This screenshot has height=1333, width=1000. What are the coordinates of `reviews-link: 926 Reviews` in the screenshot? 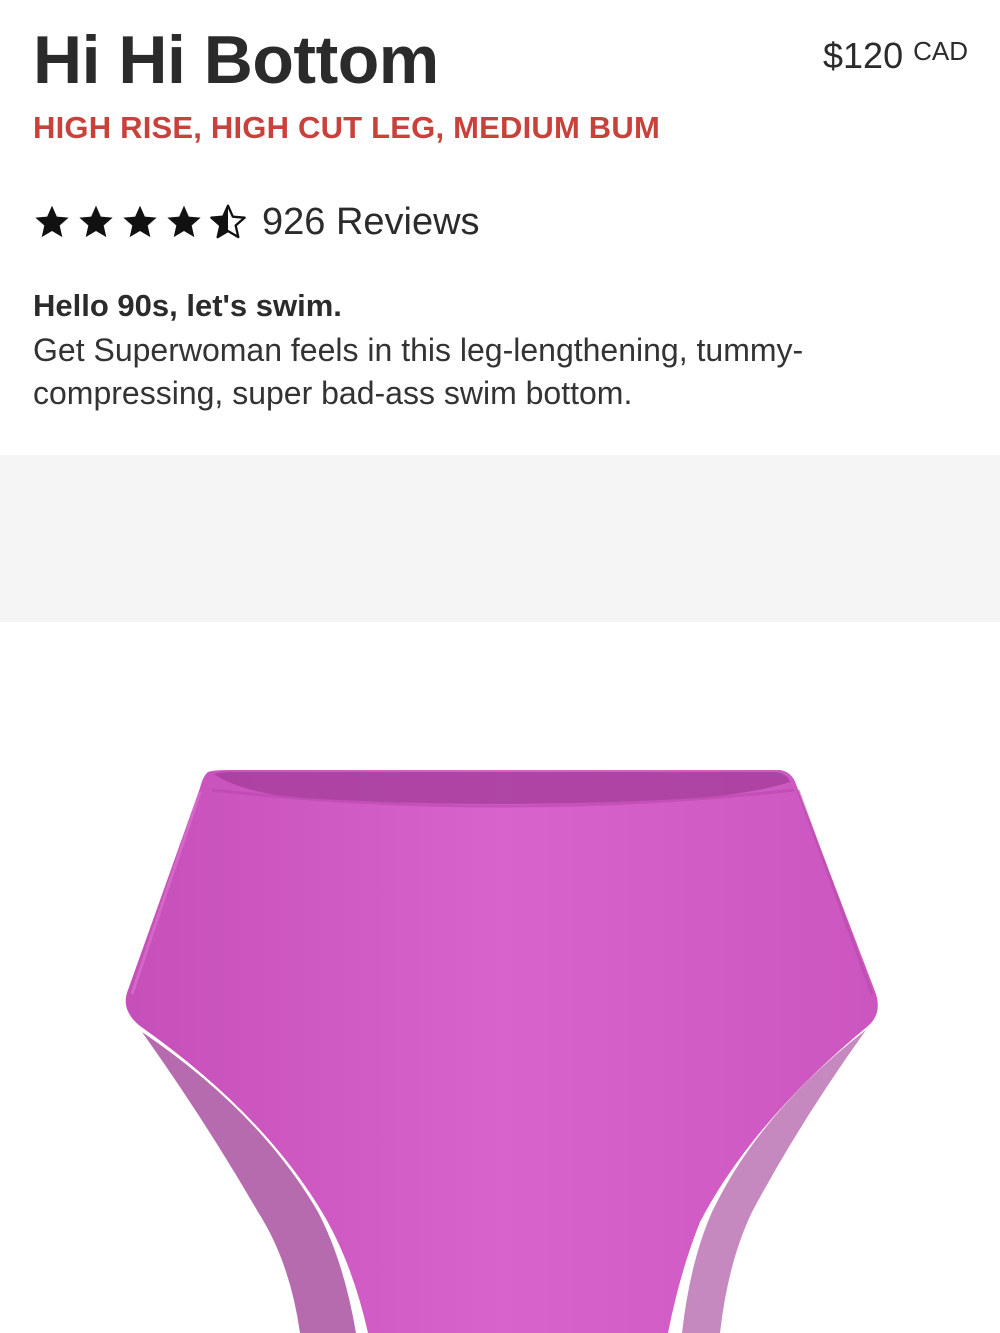 It's located at (371, 222).